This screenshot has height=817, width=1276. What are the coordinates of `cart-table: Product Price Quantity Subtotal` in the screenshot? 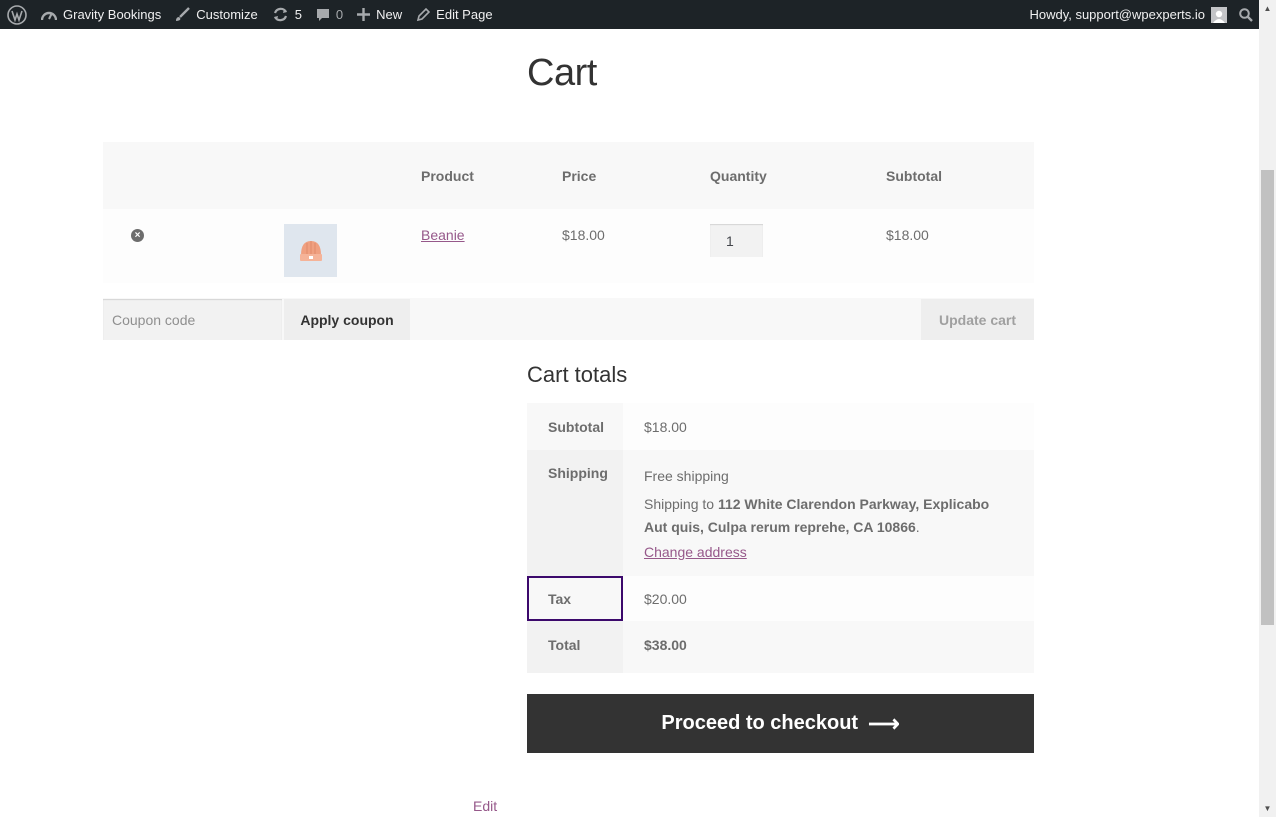 It's located at (568, 212).